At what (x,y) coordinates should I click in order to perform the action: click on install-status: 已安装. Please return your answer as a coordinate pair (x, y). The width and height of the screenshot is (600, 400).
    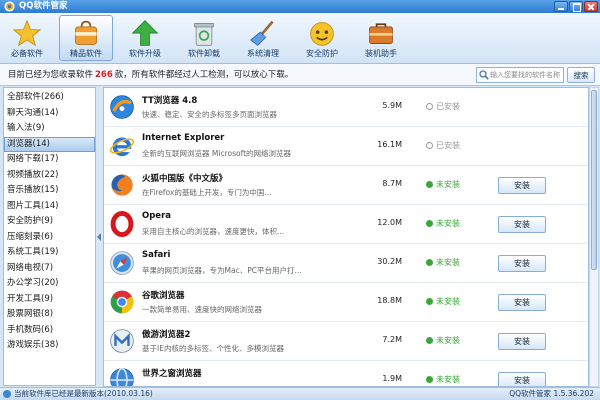
    Looking at the image, I should click on (443, 106).